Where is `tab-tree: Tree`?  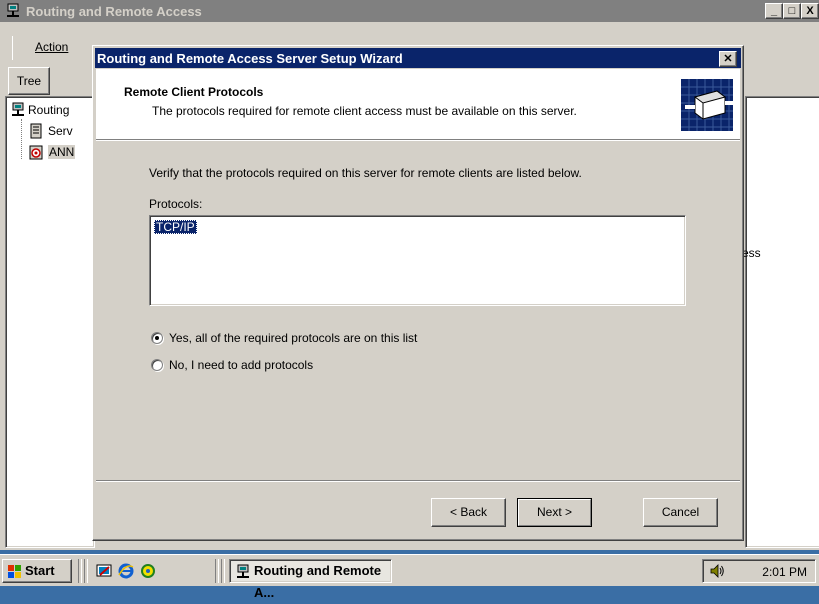
tab-tree: Tree is located at coordinates (29, 81).